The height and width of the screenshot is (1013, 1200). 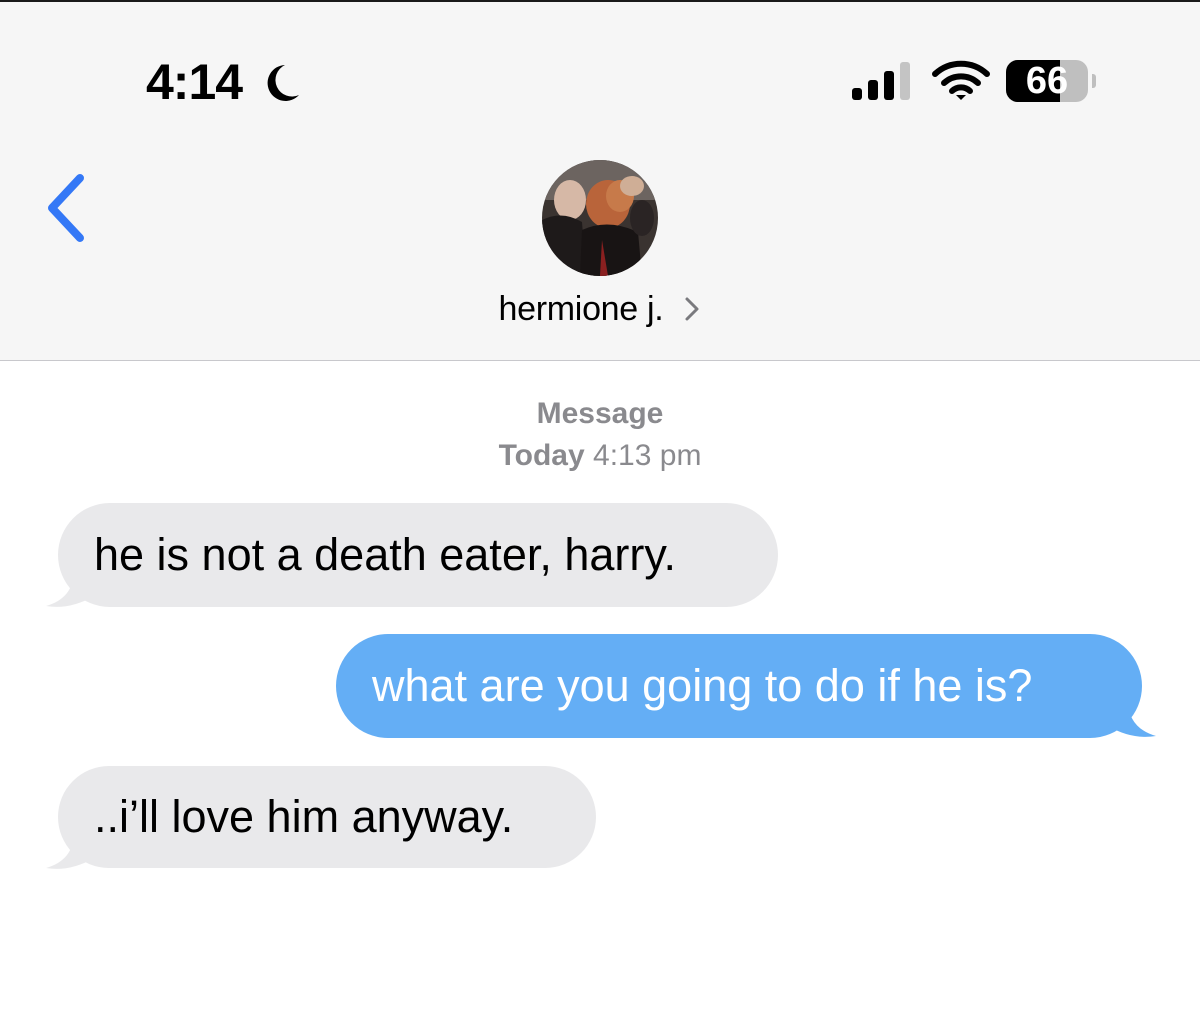 I want to click on battery-percentage: 66, so click(x=1047, y=81).